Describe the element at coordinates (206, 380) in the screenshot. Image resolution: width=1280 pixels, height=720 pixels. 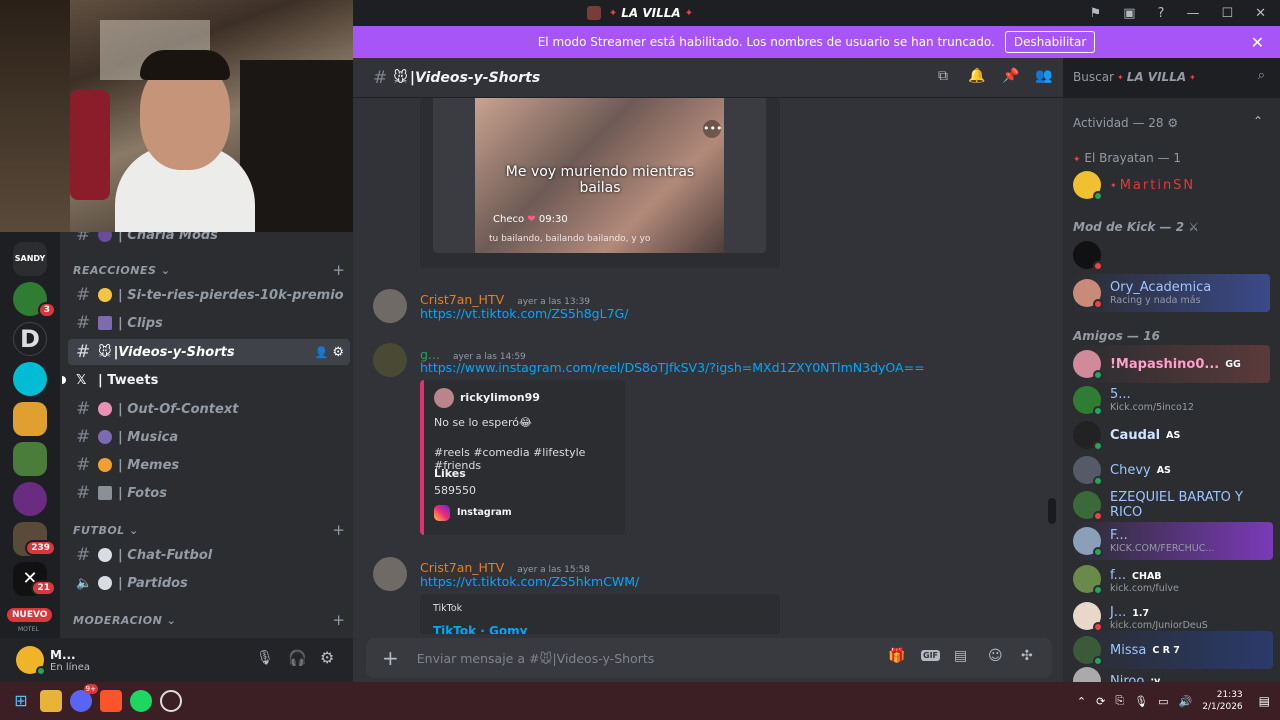
I see `channel-tweets: 𝕏 | Tweets` at that location.